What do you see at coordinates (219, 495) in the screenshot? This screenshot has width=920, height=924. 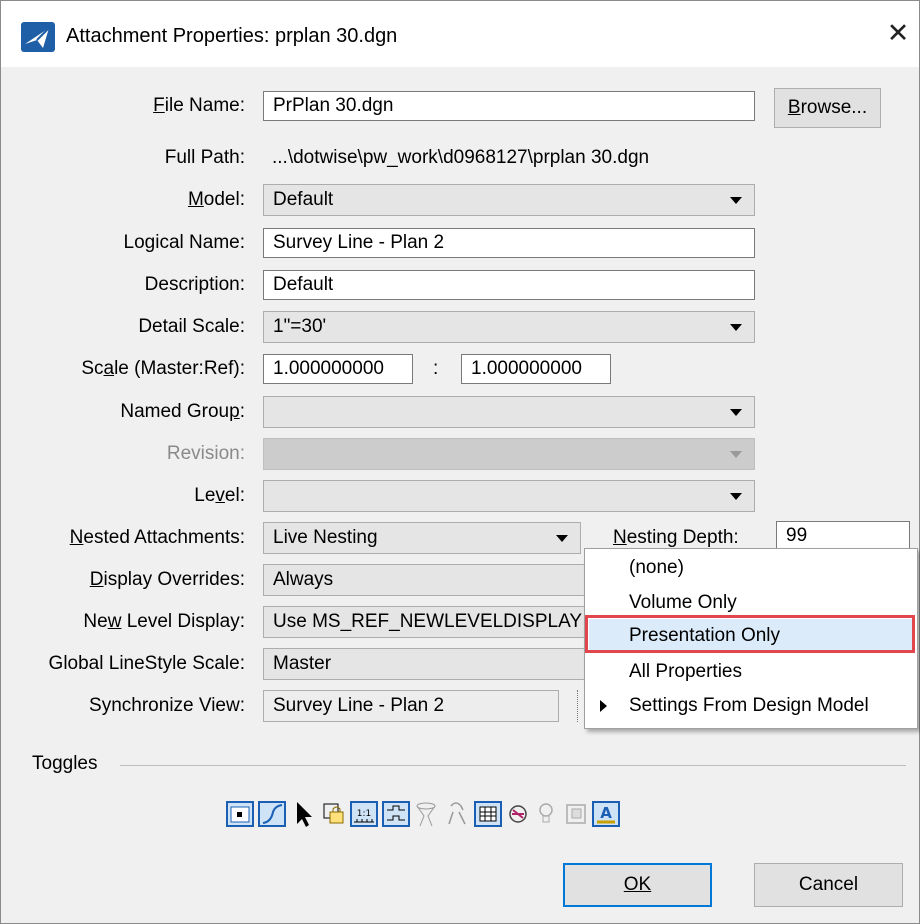 I see `level-label: Level:` at bounding box center [219, 495].